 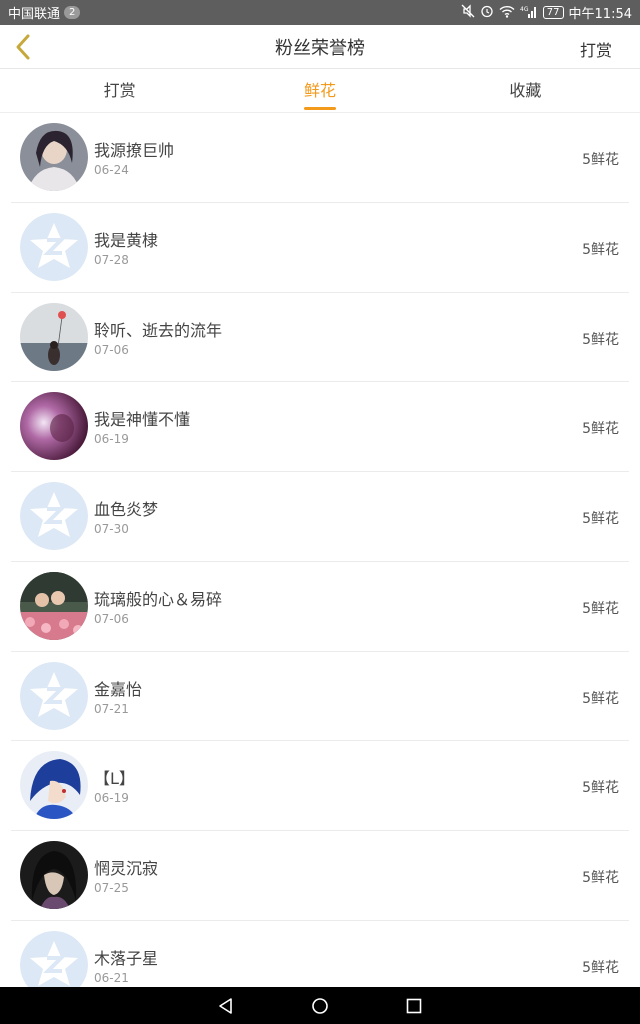 What do you see at coordinates (114, 779) in the screenshot?
I see `fan-name: 【L】` at bounding box center [114, 779].